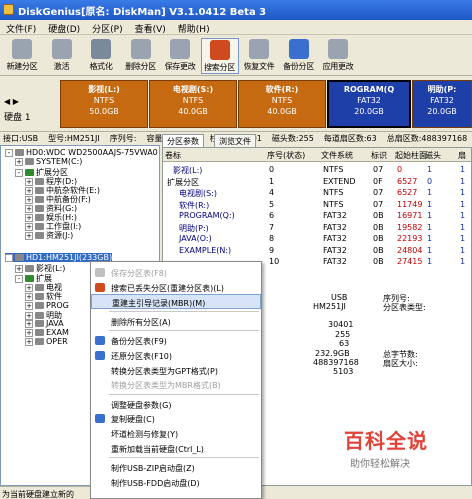 Image resolution: width=472 pixels, height=499 pixels. What do you see at coordinates (104, 100) in the screenshot?
I see `segment-fs: NTFS` at bounding box center [104, 100].